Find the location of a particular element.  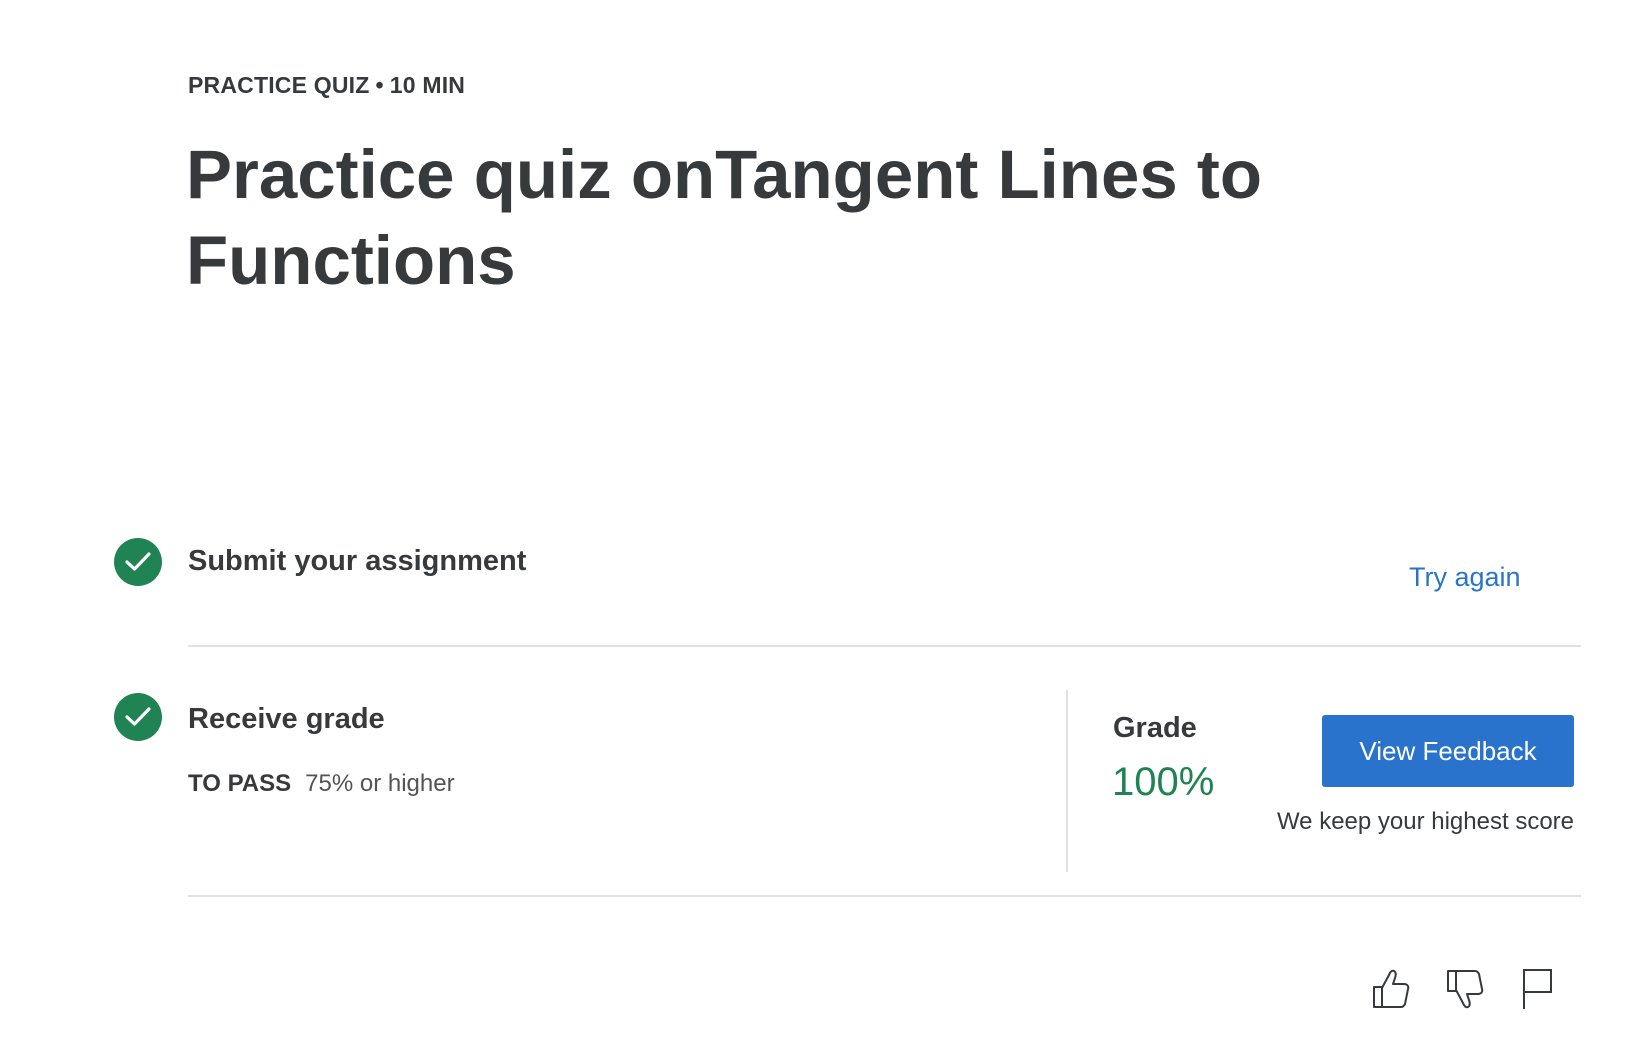

pass-value: 75% or higher is located at coordinates (380, 783).